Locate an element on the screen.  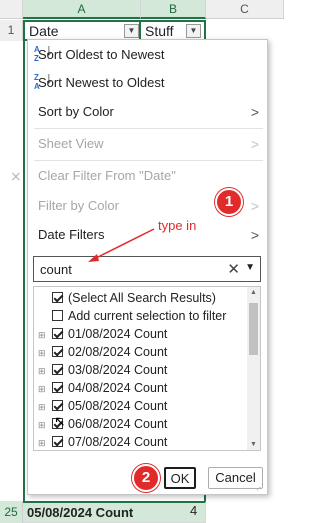
type-in-annotation: type in is located at coordinates (177, 225).